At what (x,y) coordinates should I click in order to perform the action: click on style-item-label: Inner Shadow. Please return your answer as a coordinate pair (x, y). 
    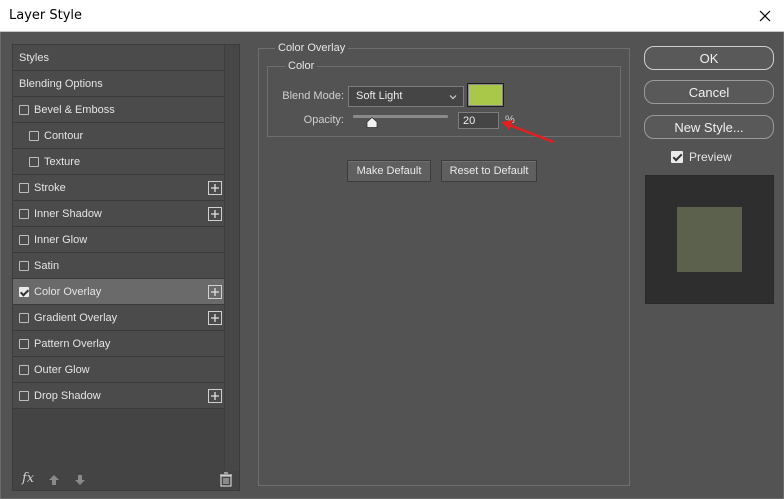
    Looking at the image, I should click on (68, 213).